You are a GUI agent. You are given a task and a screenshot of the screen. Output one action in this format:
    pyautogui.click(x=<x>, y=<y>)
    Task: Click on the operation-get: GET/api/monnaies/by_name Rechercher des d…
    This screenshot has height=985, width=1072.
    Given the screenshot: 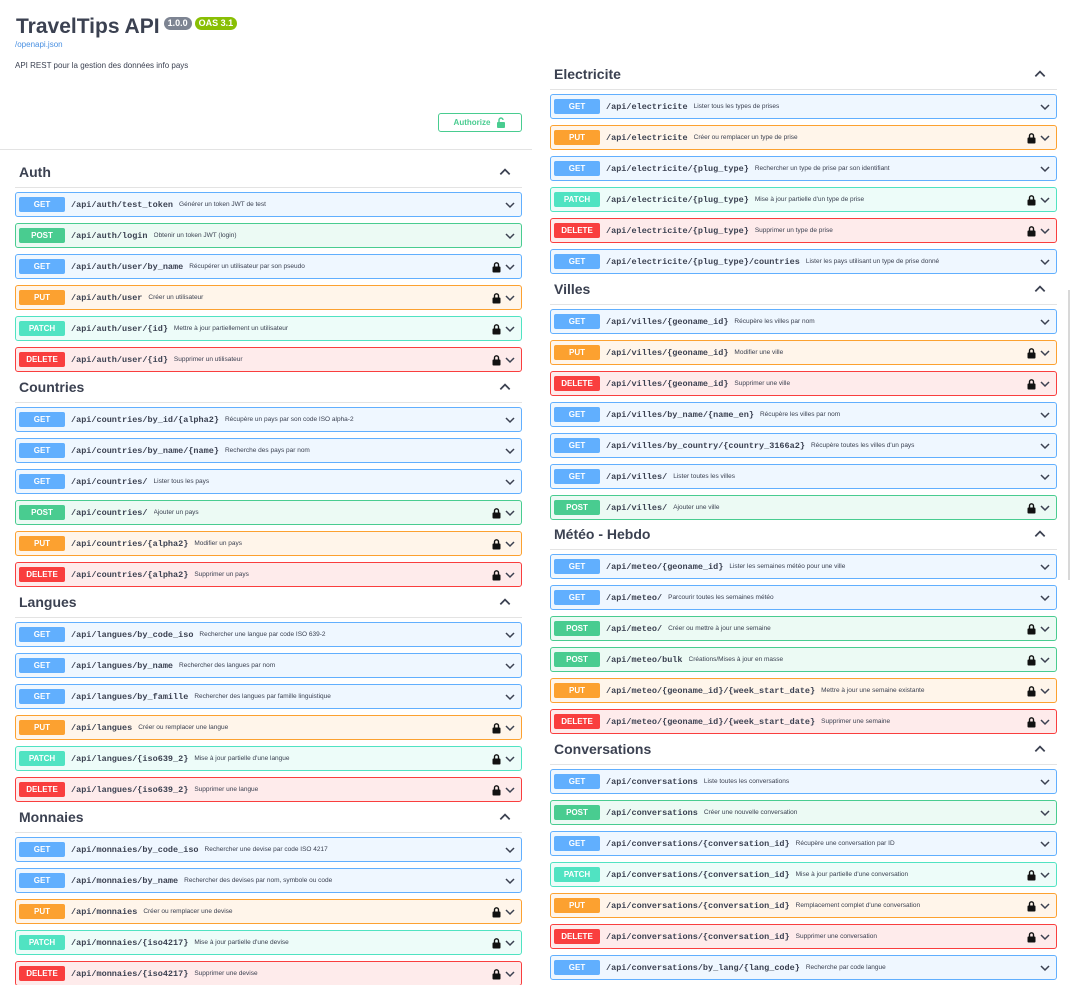 What is the action you would take?
    pyautogui.click(x=268, y=880)
    